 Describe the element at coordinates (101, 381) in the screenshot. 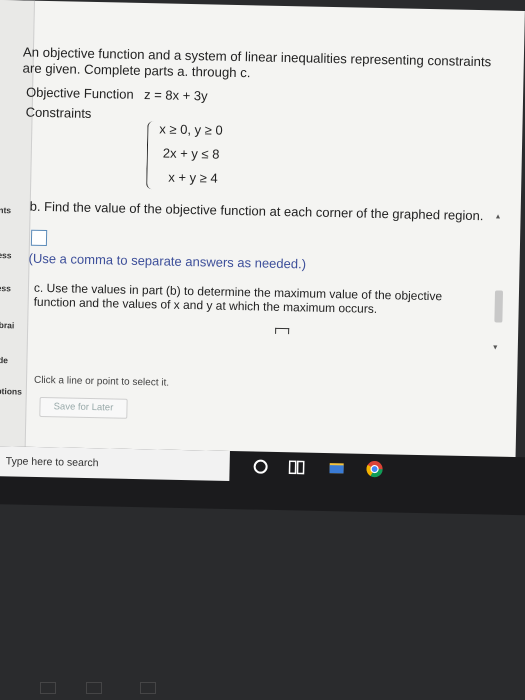

I see `graph-instruction: Click a line or point to select it.` at that location.